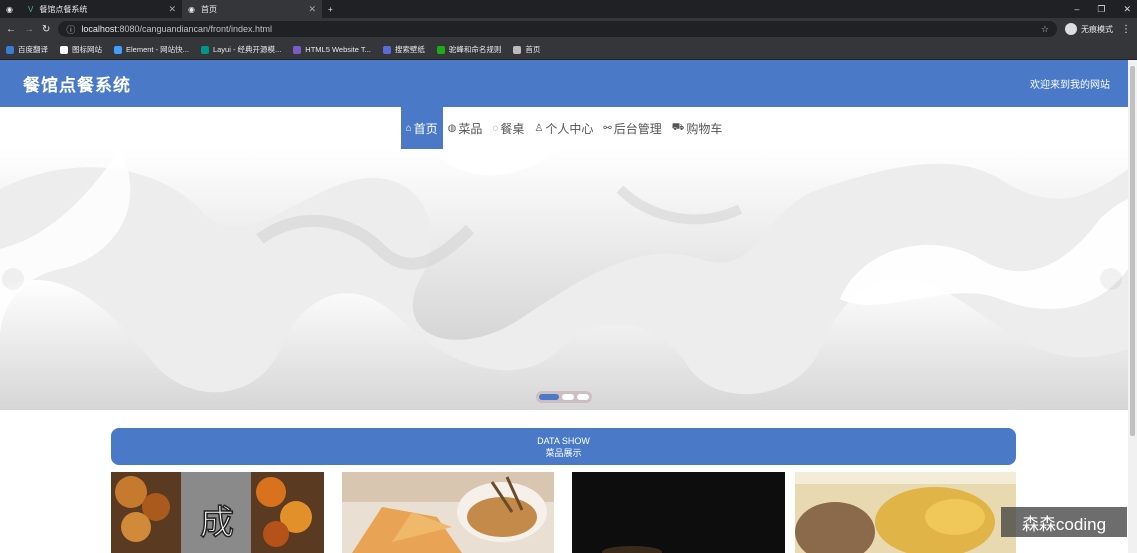 The height and width of the screenshot is (553, 1137). I want to click on nav-item-1: ◍ 菜品, so click(465, 128).